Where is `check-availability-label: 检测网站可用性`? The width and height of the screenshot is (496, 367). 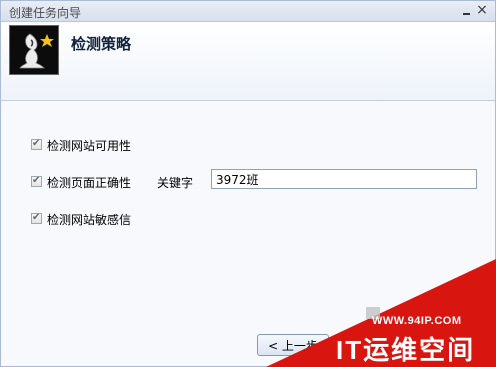
check-availability-label: 检测网站可用性 is located at coordinates (89, 145).